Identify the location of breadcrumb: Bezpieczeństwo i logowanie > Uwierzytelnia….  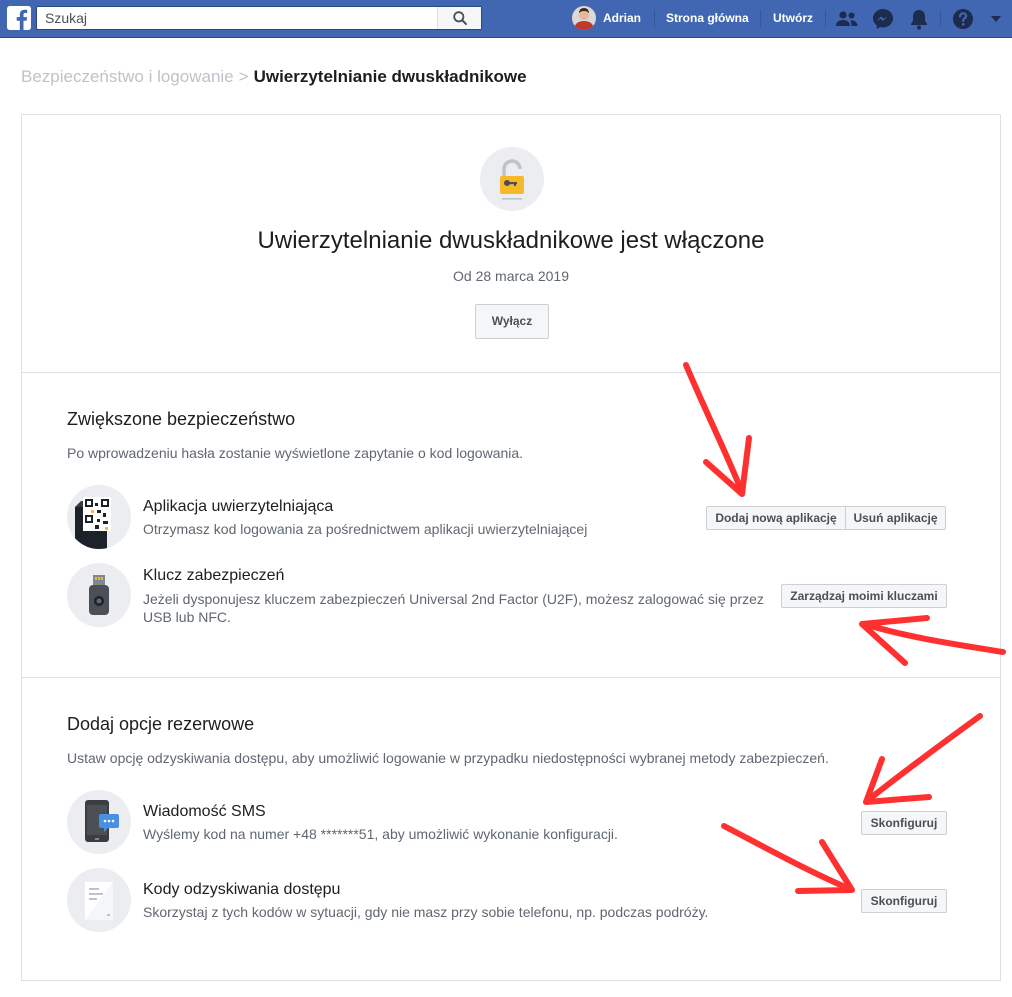
(274, 77).